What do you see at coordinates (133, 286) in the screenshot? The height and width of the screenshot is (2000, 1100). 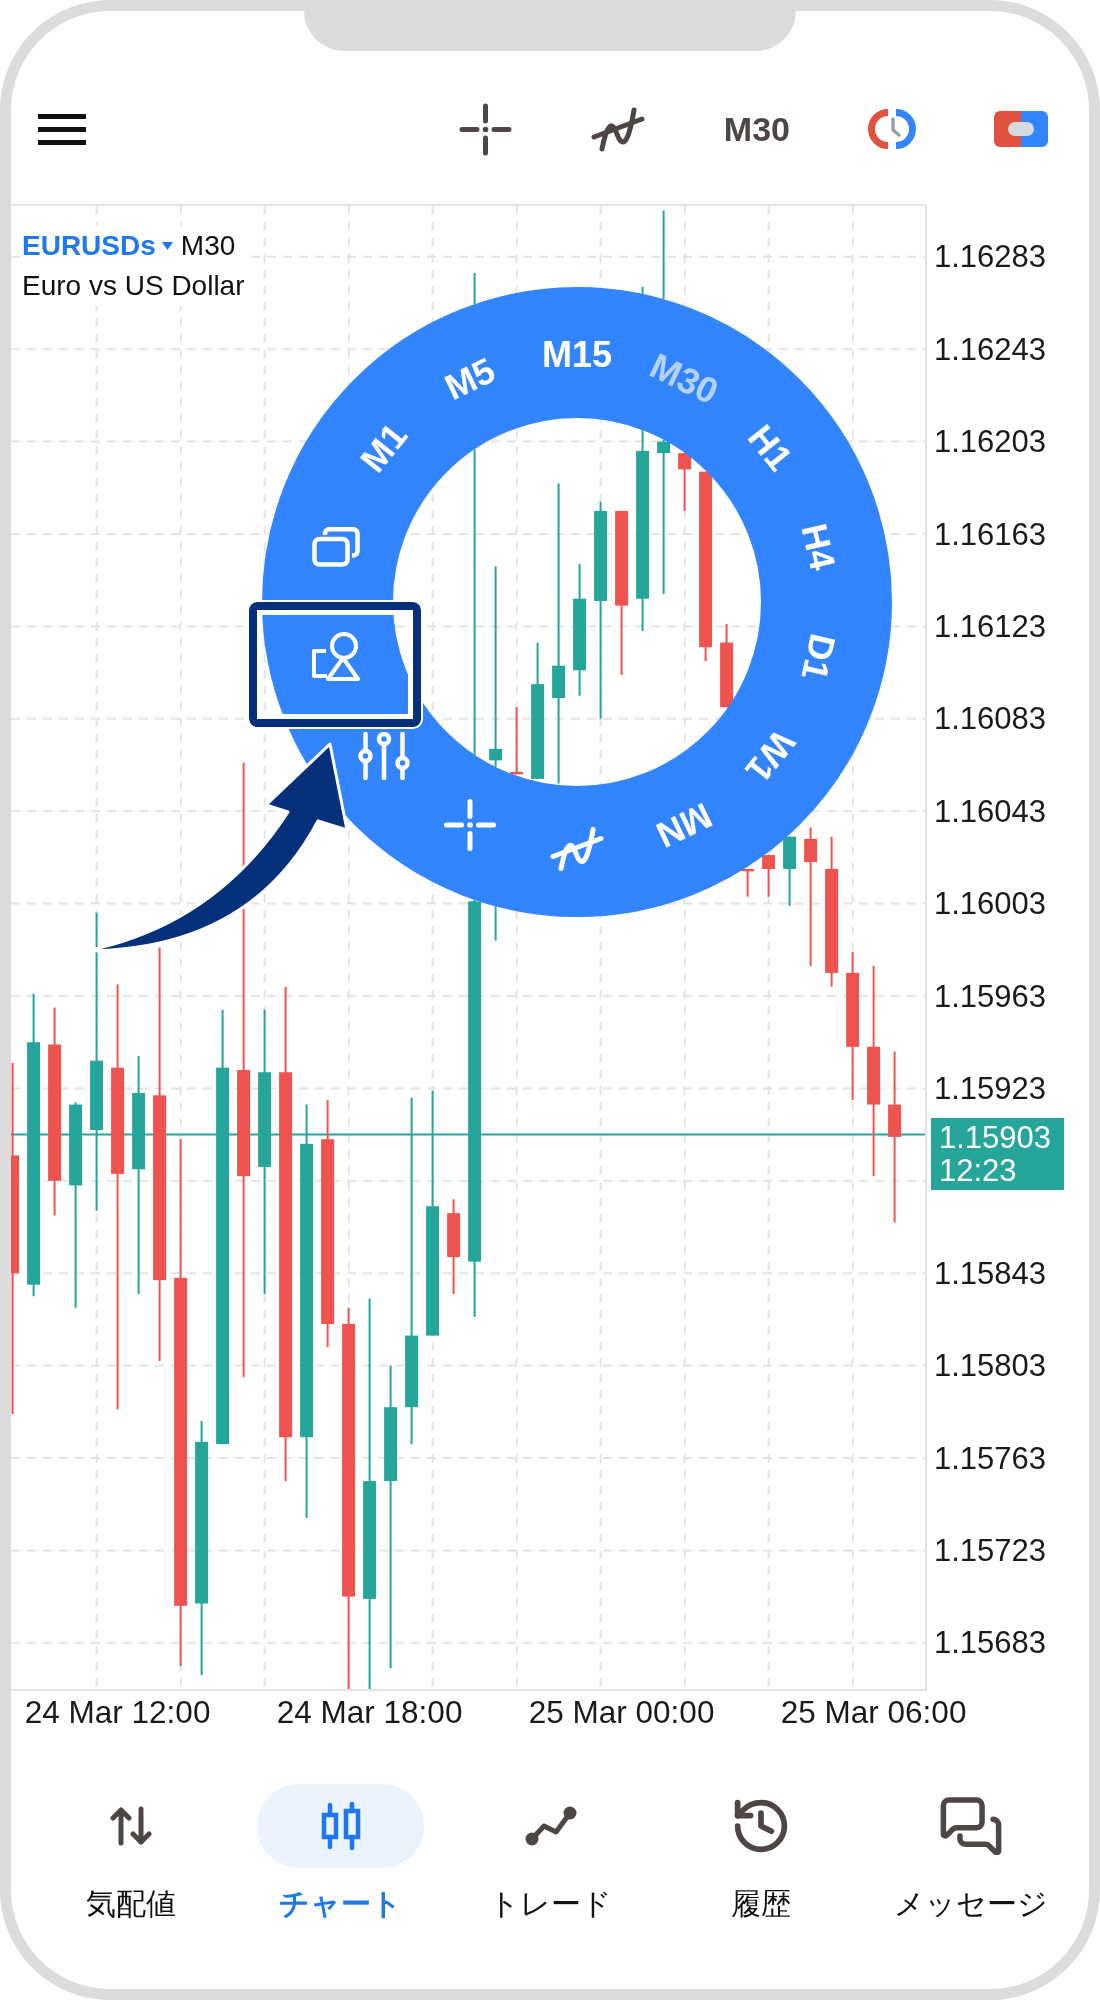 I see `symbol-description: Euro vs US Dollar` at bounding box center [133, 286].